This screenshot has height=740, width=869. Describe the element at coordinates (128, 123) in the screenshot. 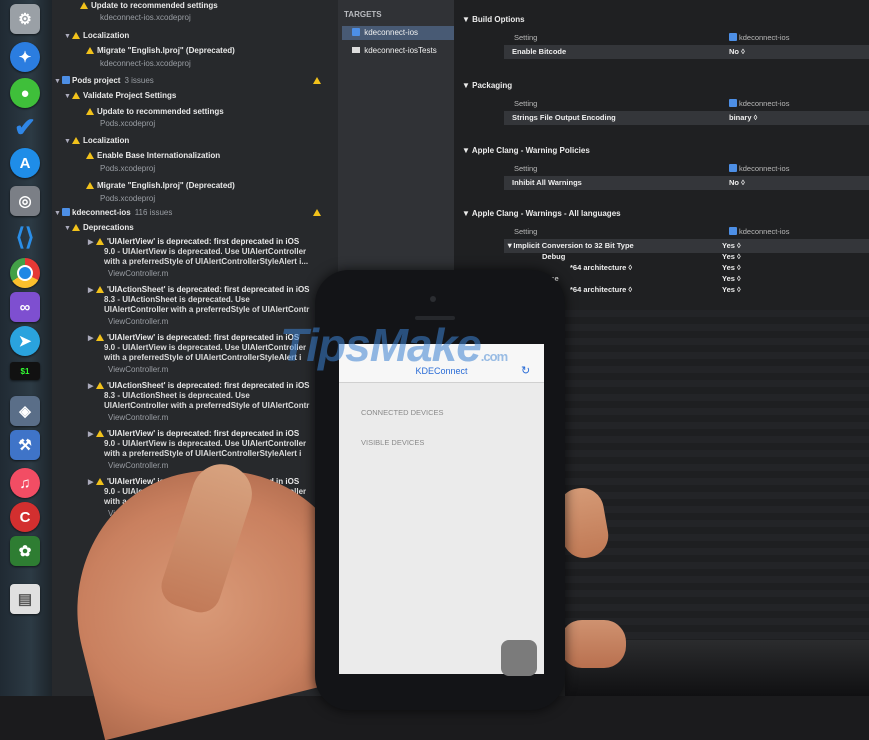

I see `issue-text: Pods.xcodeproj` at that location.